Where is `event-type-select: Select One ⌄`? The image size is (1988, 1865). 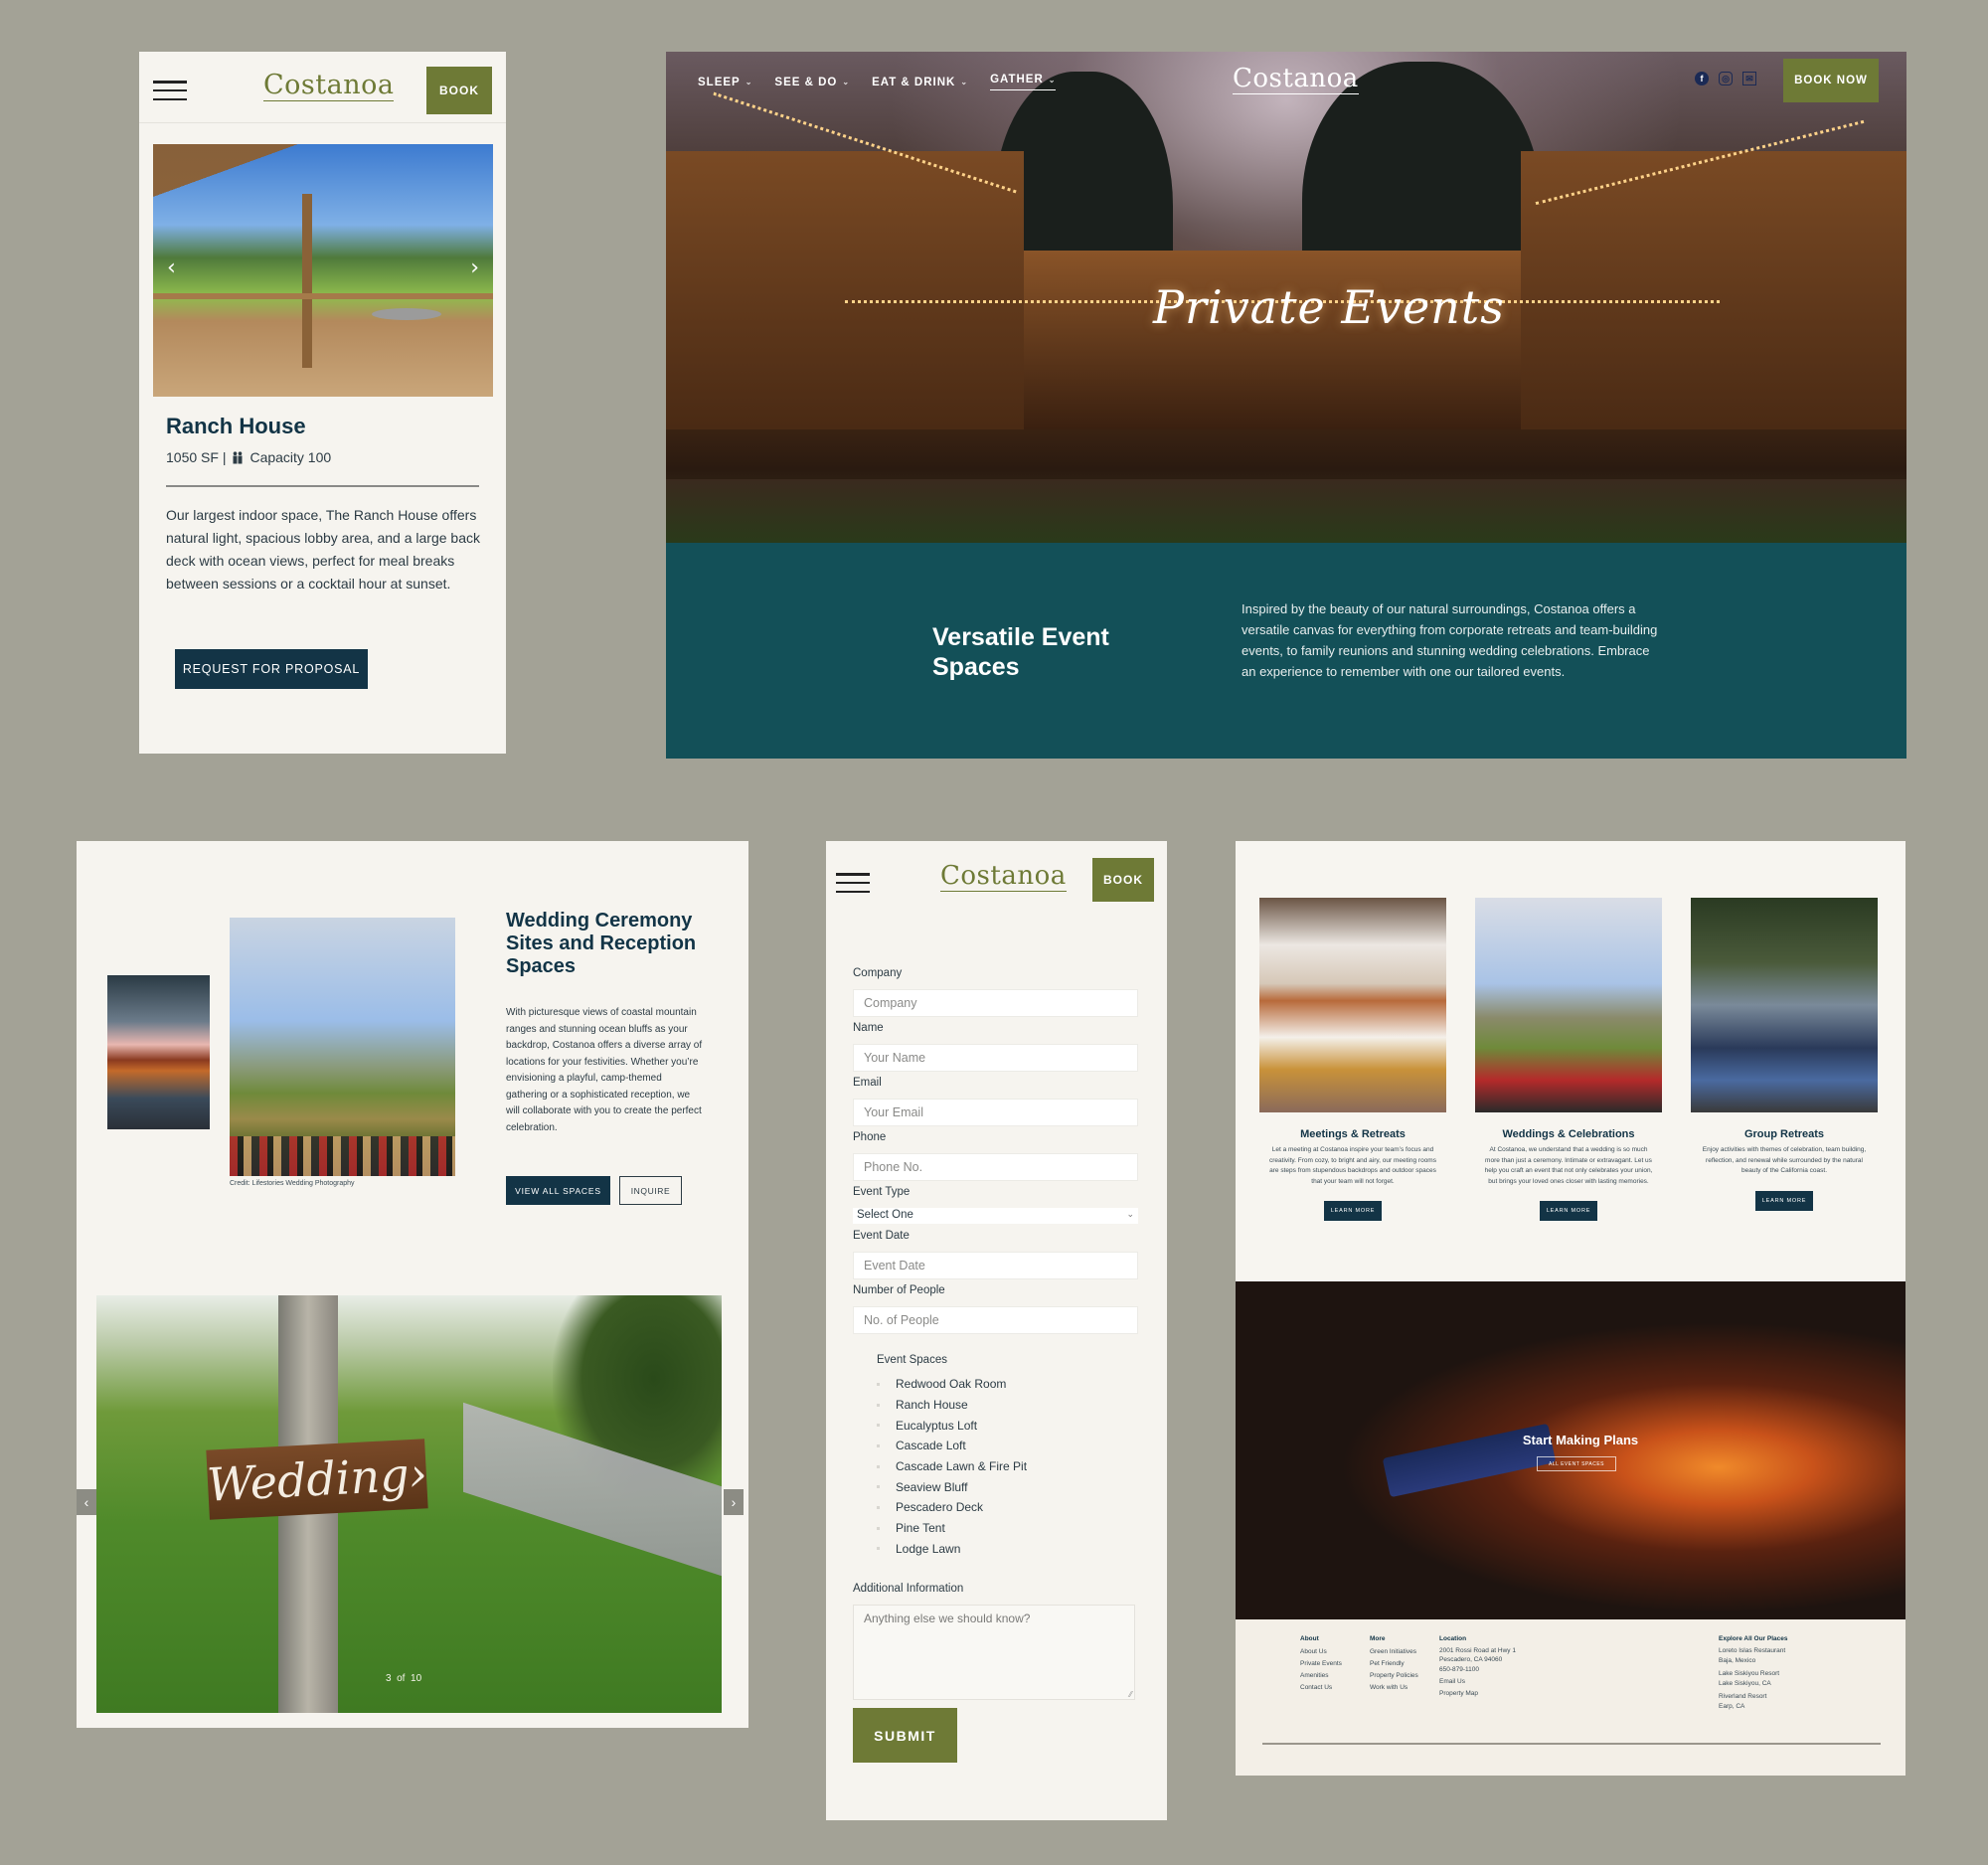
event-type-select: Select One ⌄ is located at coordinates (995, 1216).